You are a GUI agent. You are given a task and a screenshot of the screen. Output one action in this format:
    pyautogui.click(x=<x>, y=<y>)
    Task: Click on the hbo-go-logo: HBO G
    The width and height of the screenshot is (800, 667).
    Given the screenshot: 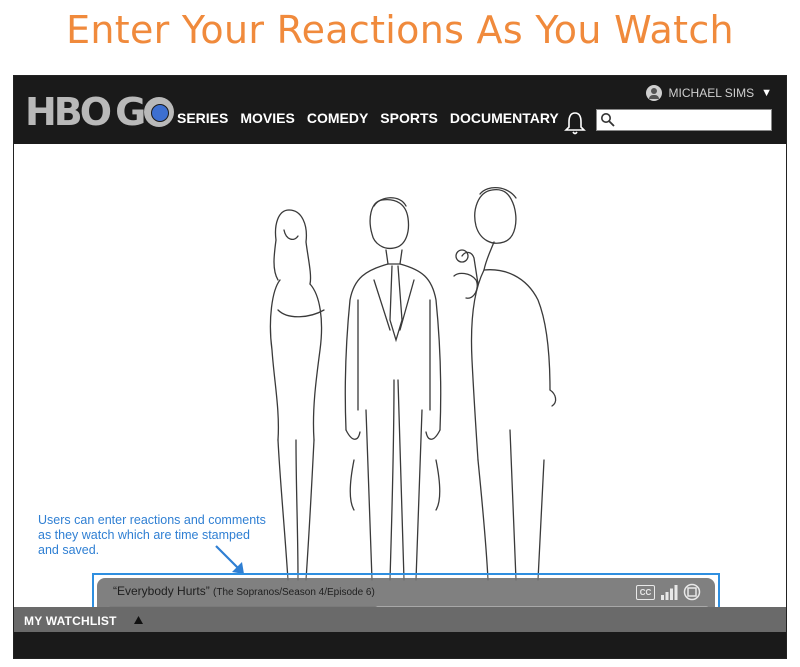 What is the action you would take?
    pyautogui.click(x=100, y=112)
    